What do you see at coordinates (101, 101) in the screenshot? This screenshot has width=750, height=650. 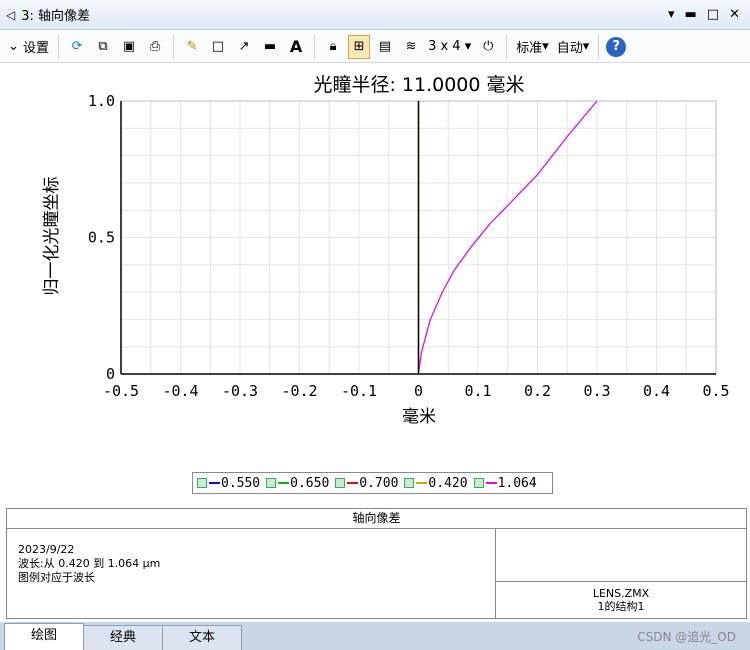 I see `y-tick-label: 1.0` at bounding box center [101, 101].